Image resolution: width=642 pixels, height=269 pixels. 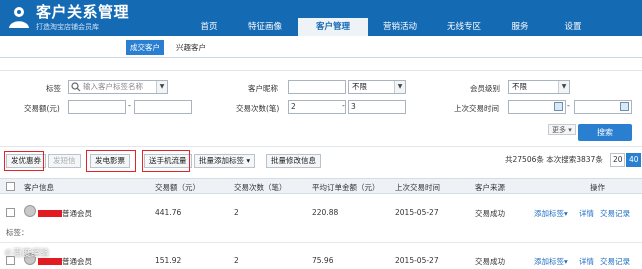 What do you see at coordinates (605, 132) in the screenshot?
I see `search-button: 搜索` at bounding box center [605, 132].